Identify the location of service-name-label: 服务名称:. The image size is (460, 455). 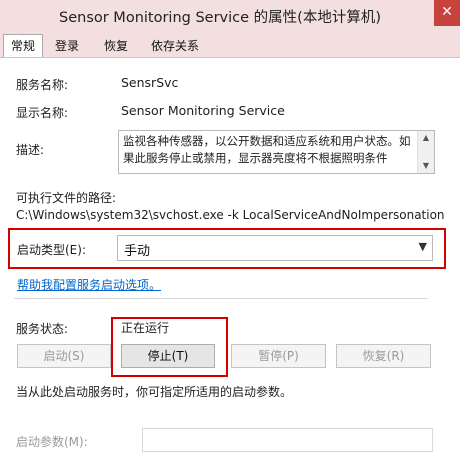
(42, 85).